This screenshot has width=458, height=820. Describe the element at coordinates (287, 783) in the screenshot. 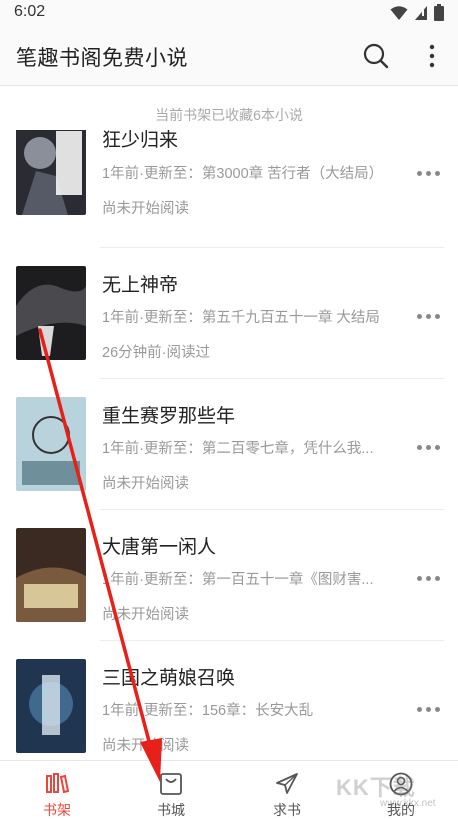

I see `paper-plane-icon` at that location.